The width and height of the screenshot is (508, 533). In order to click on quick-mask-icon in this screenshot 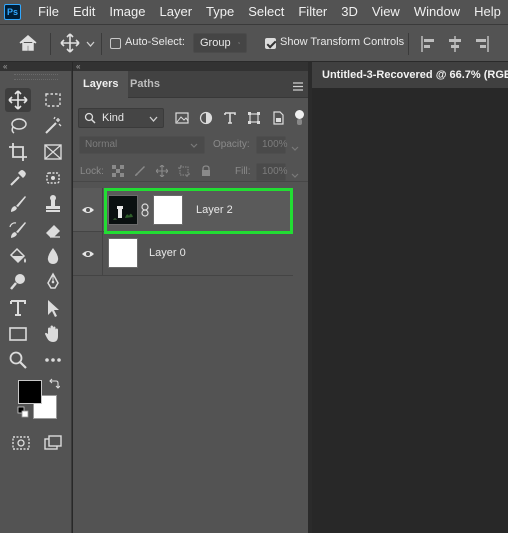, I will do `click(21, 443)`.